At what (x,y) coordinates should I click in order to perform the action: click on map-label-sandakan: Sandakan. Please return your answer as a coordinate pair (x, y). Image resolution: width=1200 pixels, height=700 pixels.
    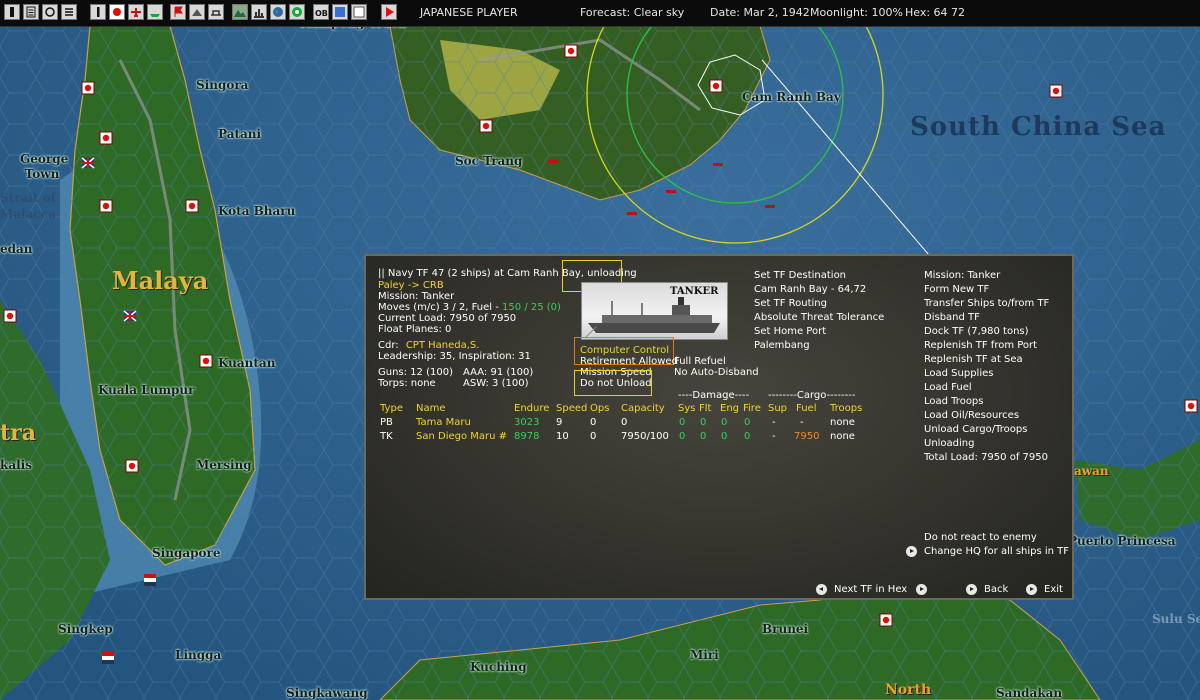
    Looking at the image, I should click on (1029, 693).